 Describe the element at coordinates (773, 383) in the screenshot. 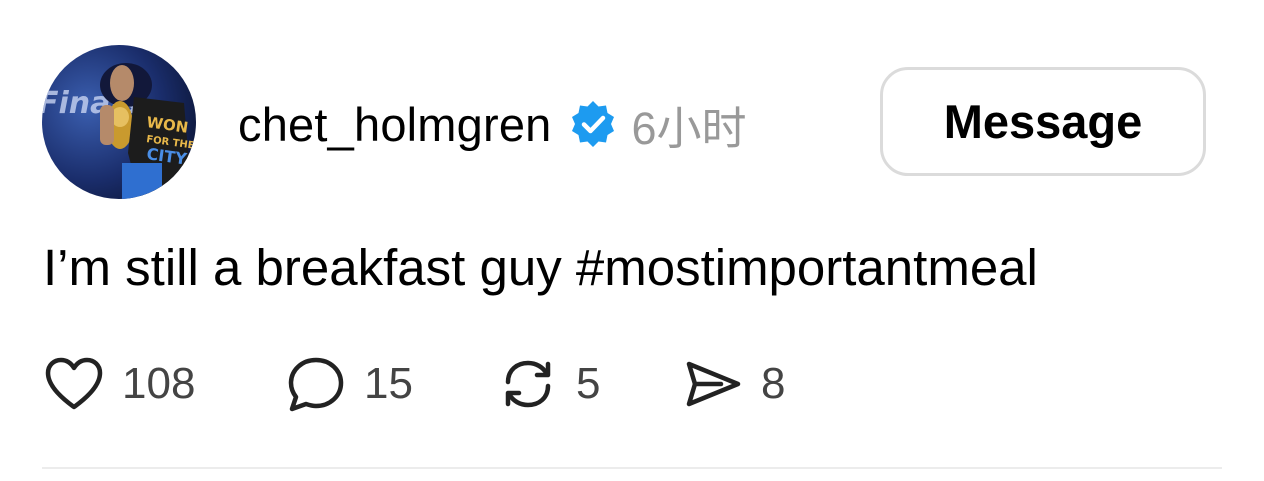

I see `share-count: 8` at that location.